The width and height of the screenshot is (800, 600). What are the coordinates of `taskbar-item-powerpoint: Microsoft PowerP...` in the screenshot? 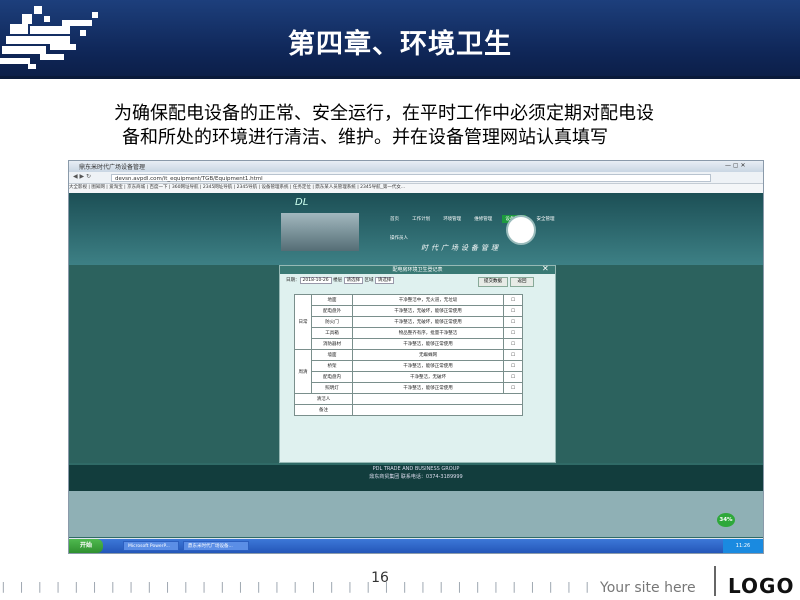 It's located at (151, 546).